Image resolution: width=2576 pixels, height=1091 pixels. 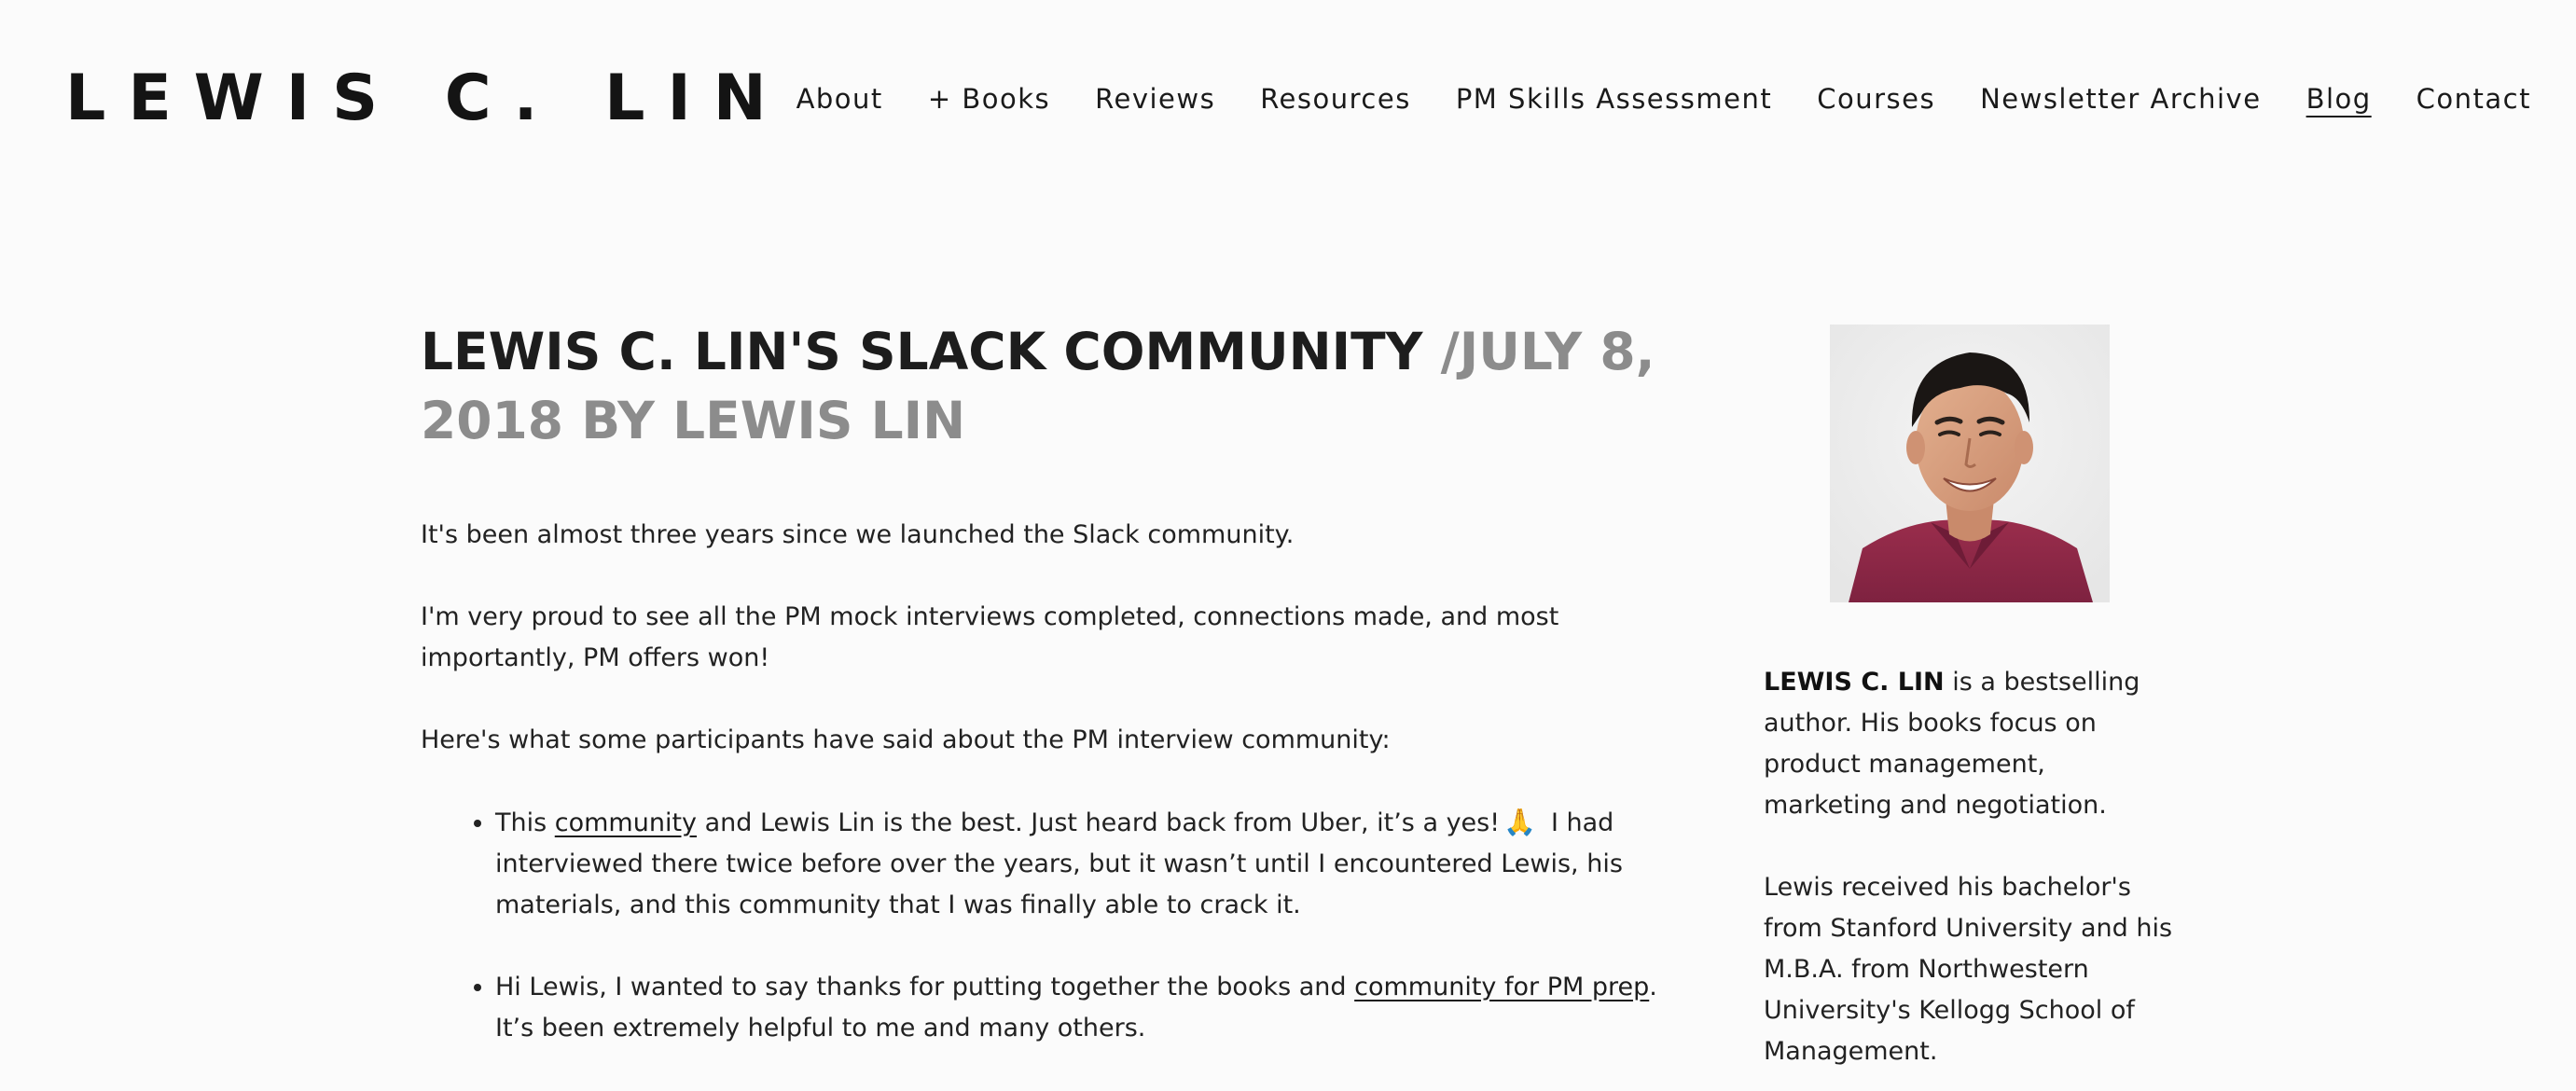 I want to click on nav-books: + Books, so click(x=989, y=98).